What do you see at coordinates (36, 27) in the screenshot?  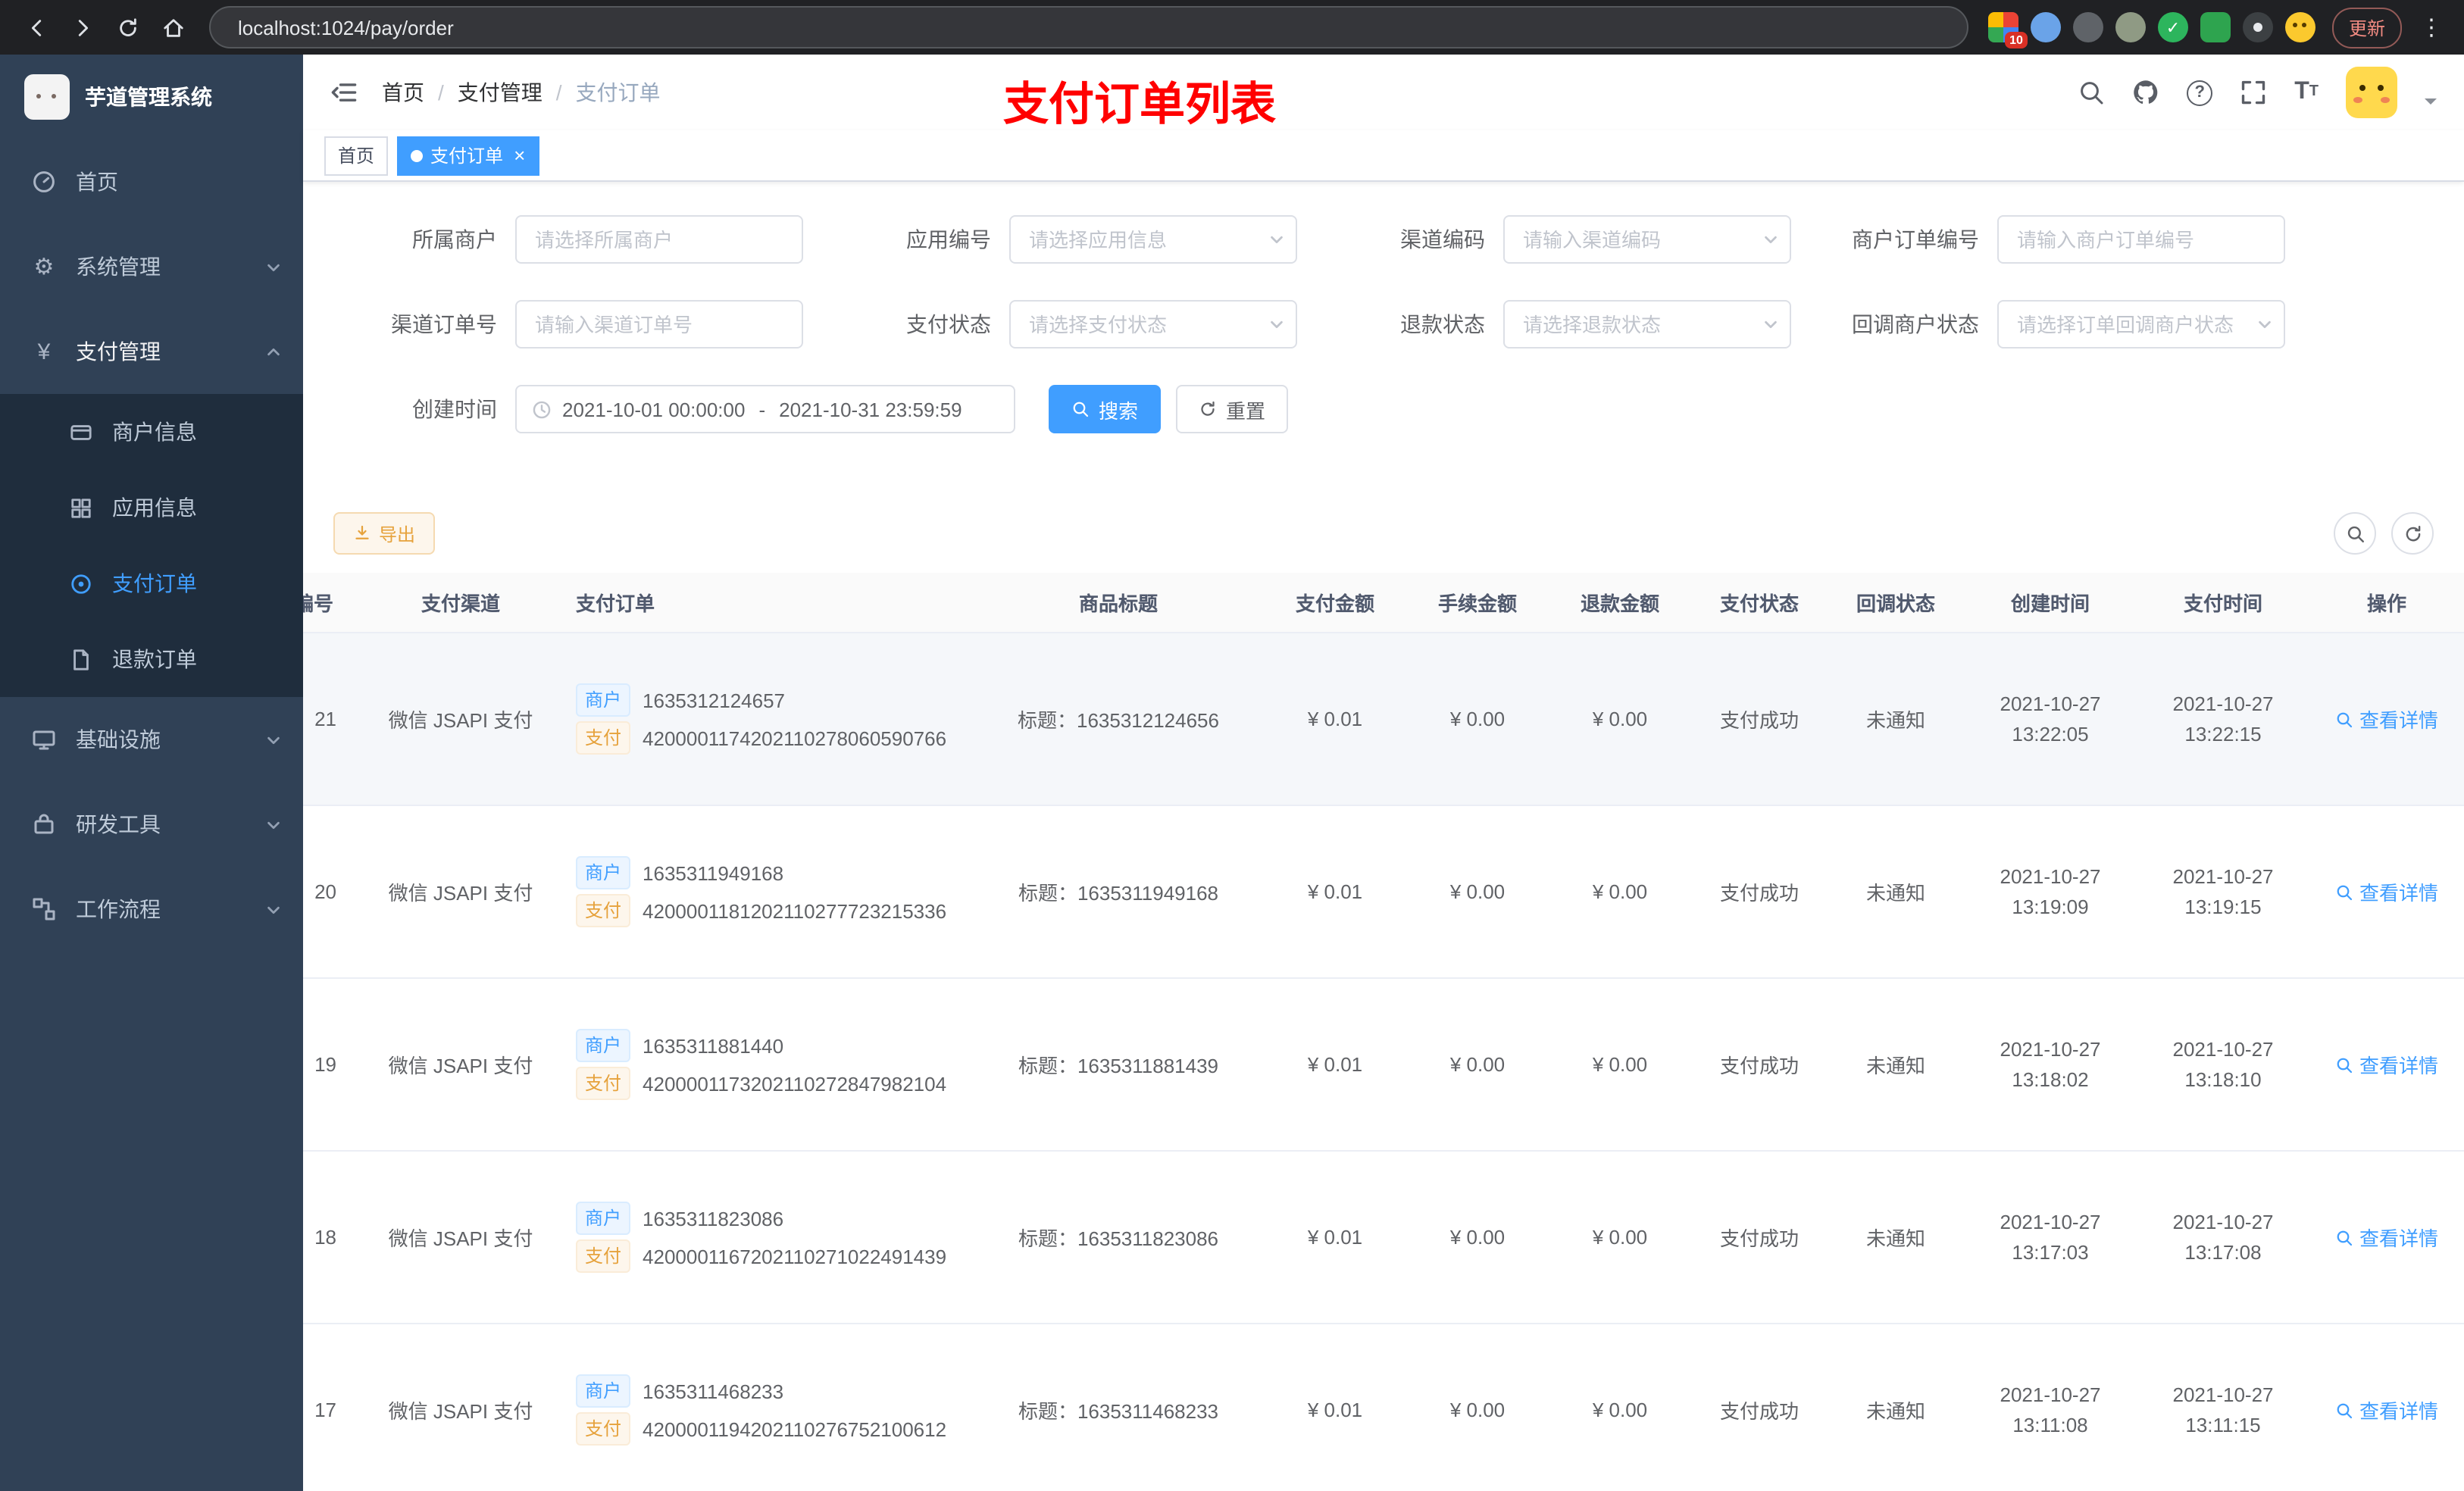 I see `back-icon` at bounding box center [36, 27].